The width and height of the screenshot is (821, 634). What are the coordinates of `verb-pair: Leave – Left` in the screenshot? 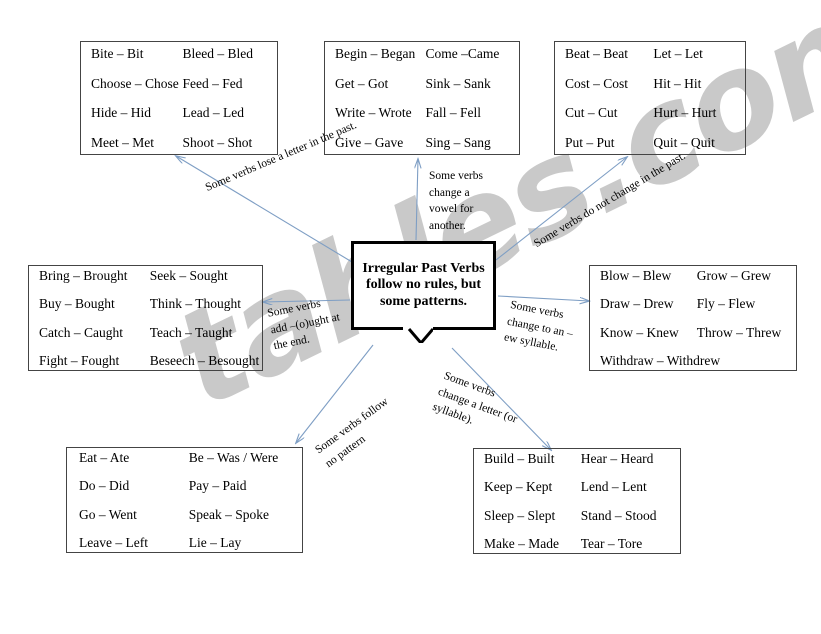 It's located at (113, 542).